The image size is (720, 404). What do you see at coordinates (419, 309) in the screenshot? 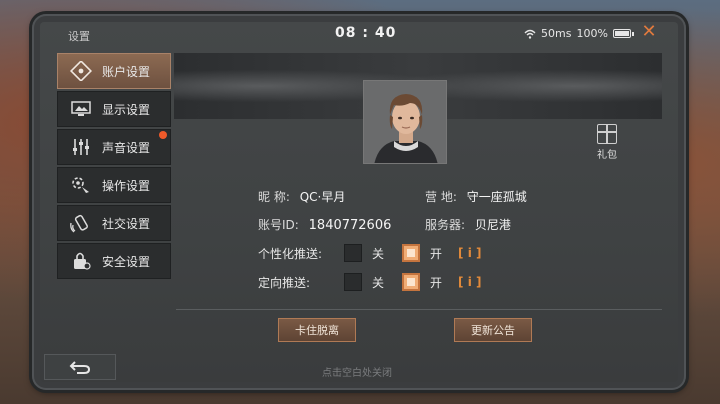
I see `divider` at bounding box center [419, 309].